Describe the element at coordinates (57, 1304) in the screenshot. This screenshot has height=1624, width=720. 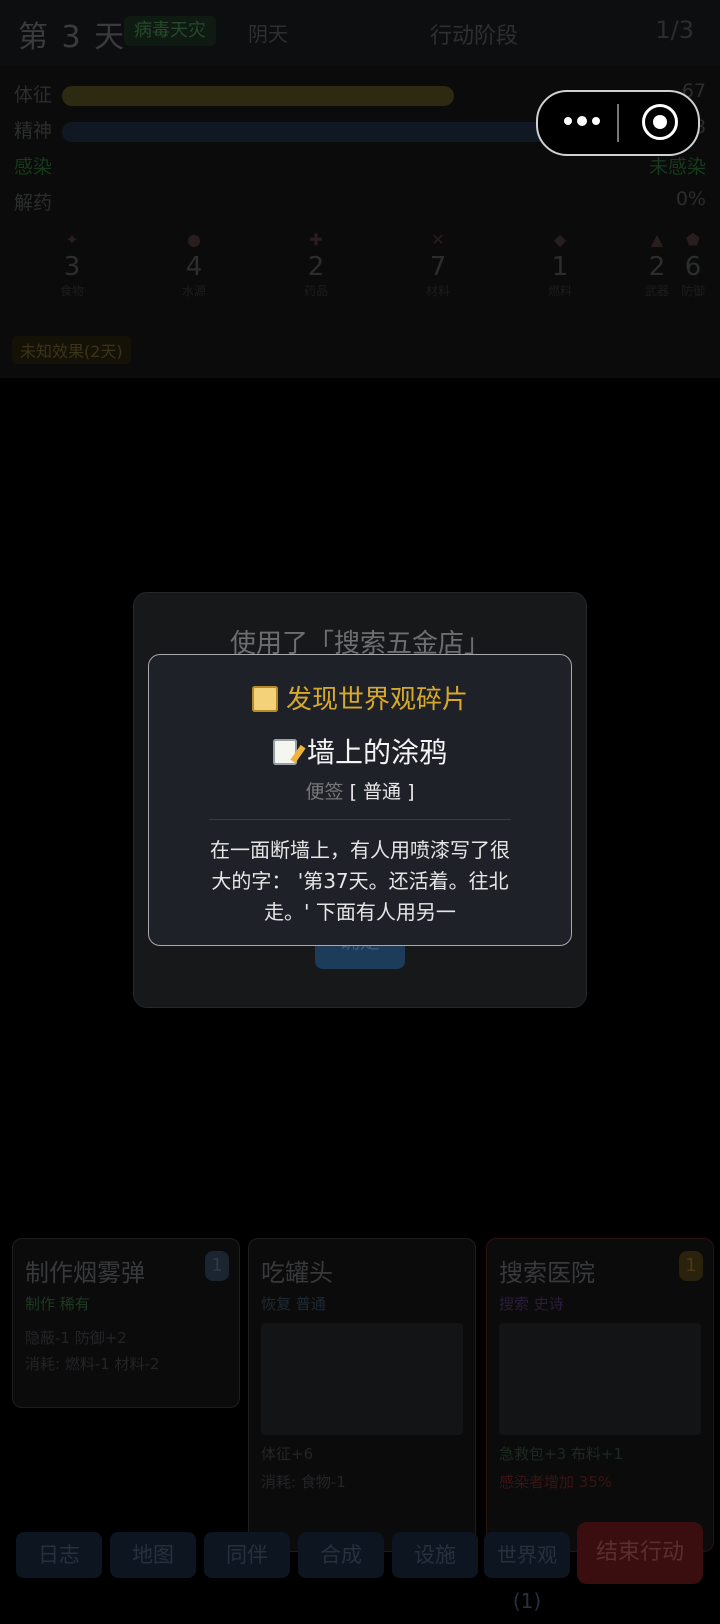
I see `card-tag: 制作 稀有` at that location.